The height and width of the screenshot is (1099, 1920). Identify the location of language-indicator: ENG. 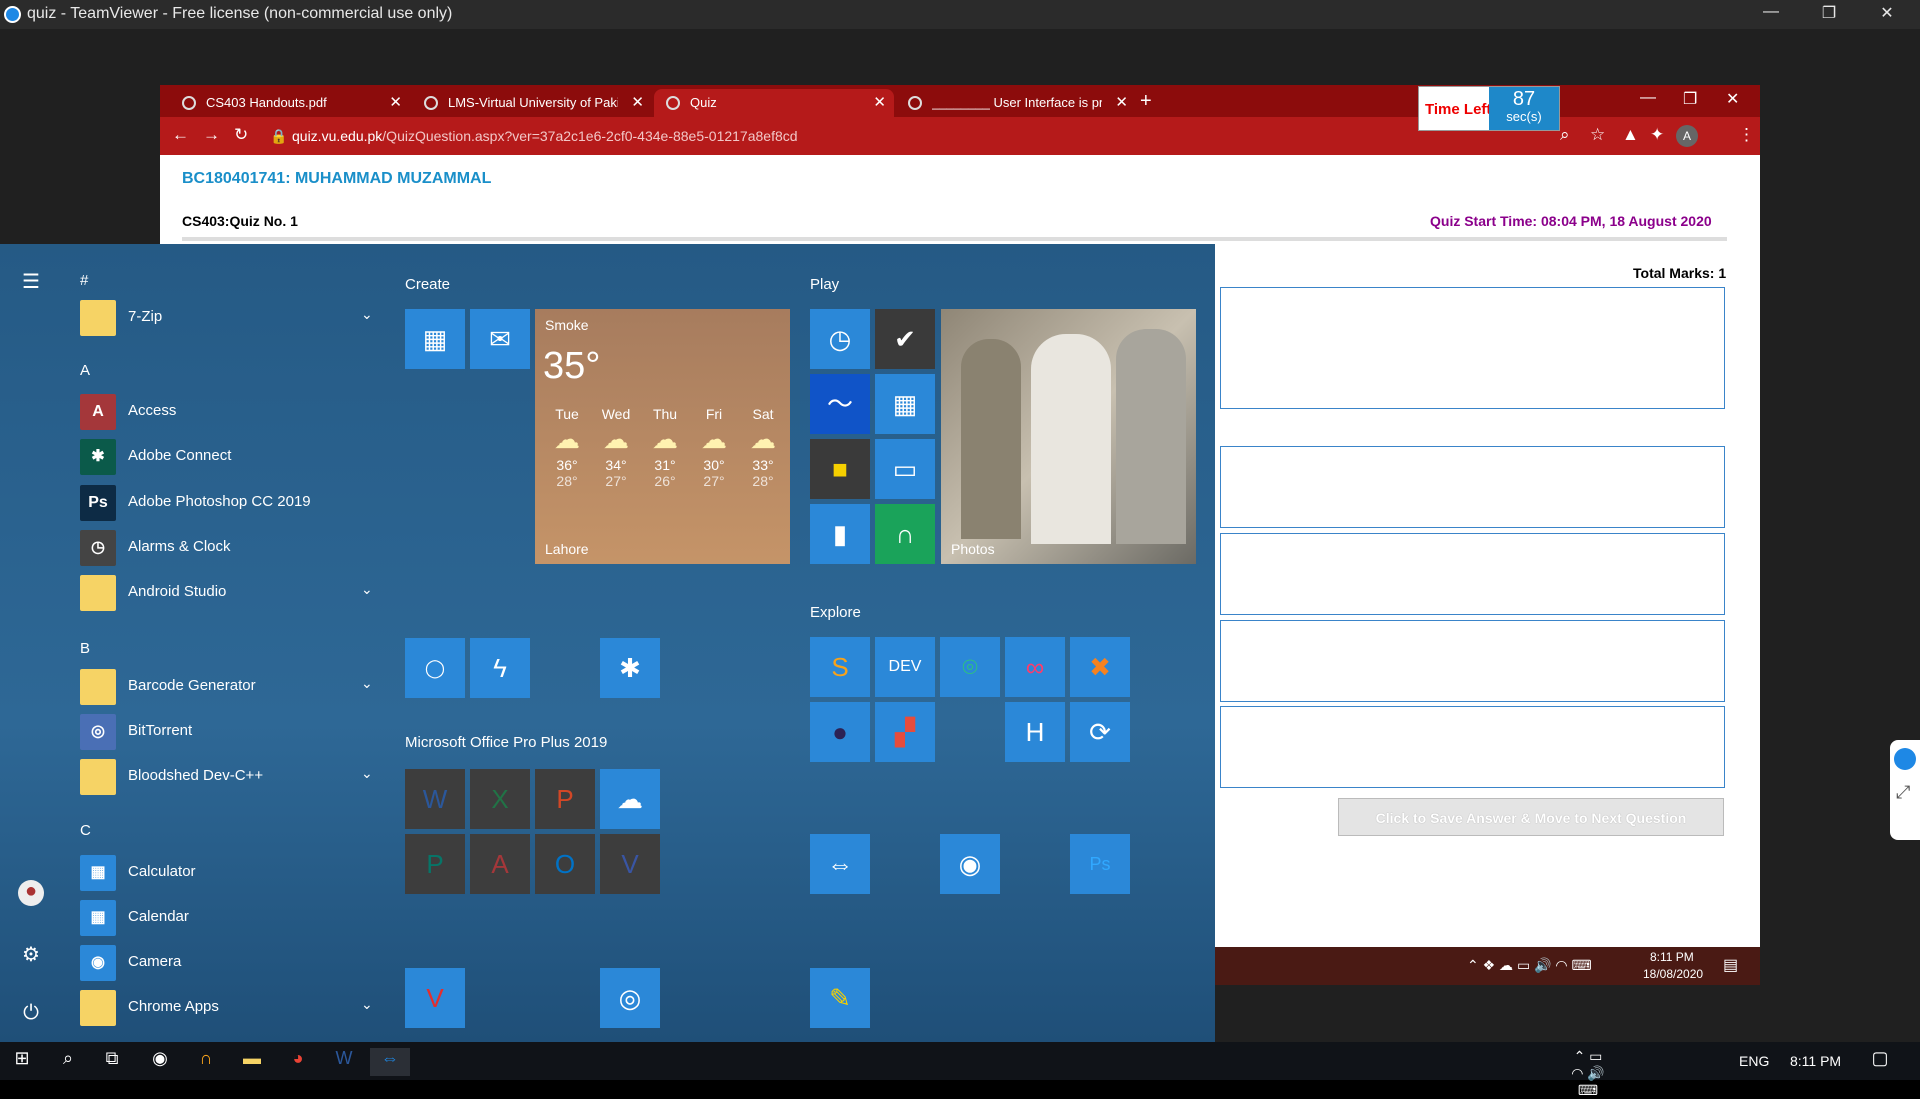
(1754, 1061).